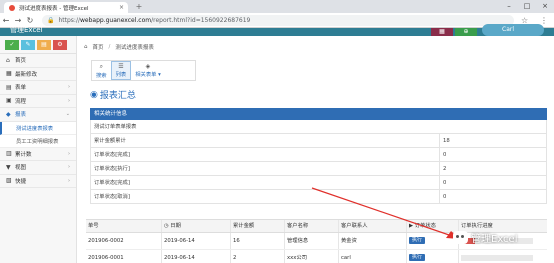 This screenshot has height=263, width=554. I want to click on stats-label: 订单状态[执行], so click(265, 168).